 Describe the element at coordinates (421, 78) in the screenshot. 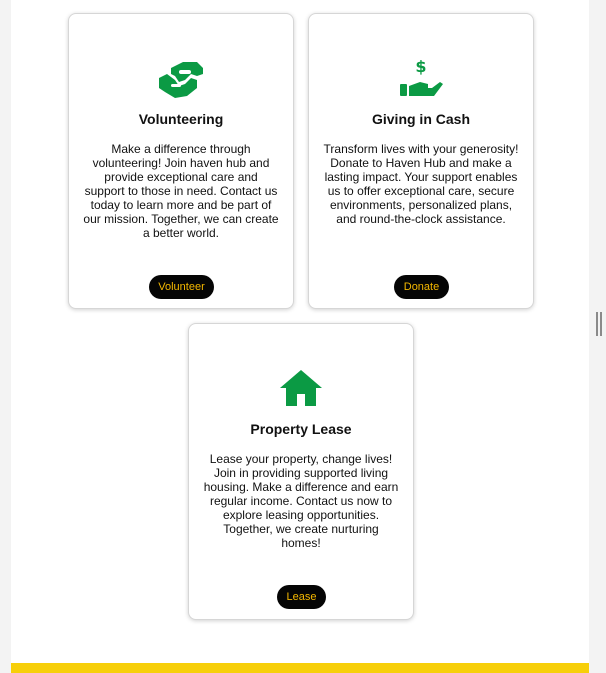

I see `hand-dollar-icon: $` at that location.